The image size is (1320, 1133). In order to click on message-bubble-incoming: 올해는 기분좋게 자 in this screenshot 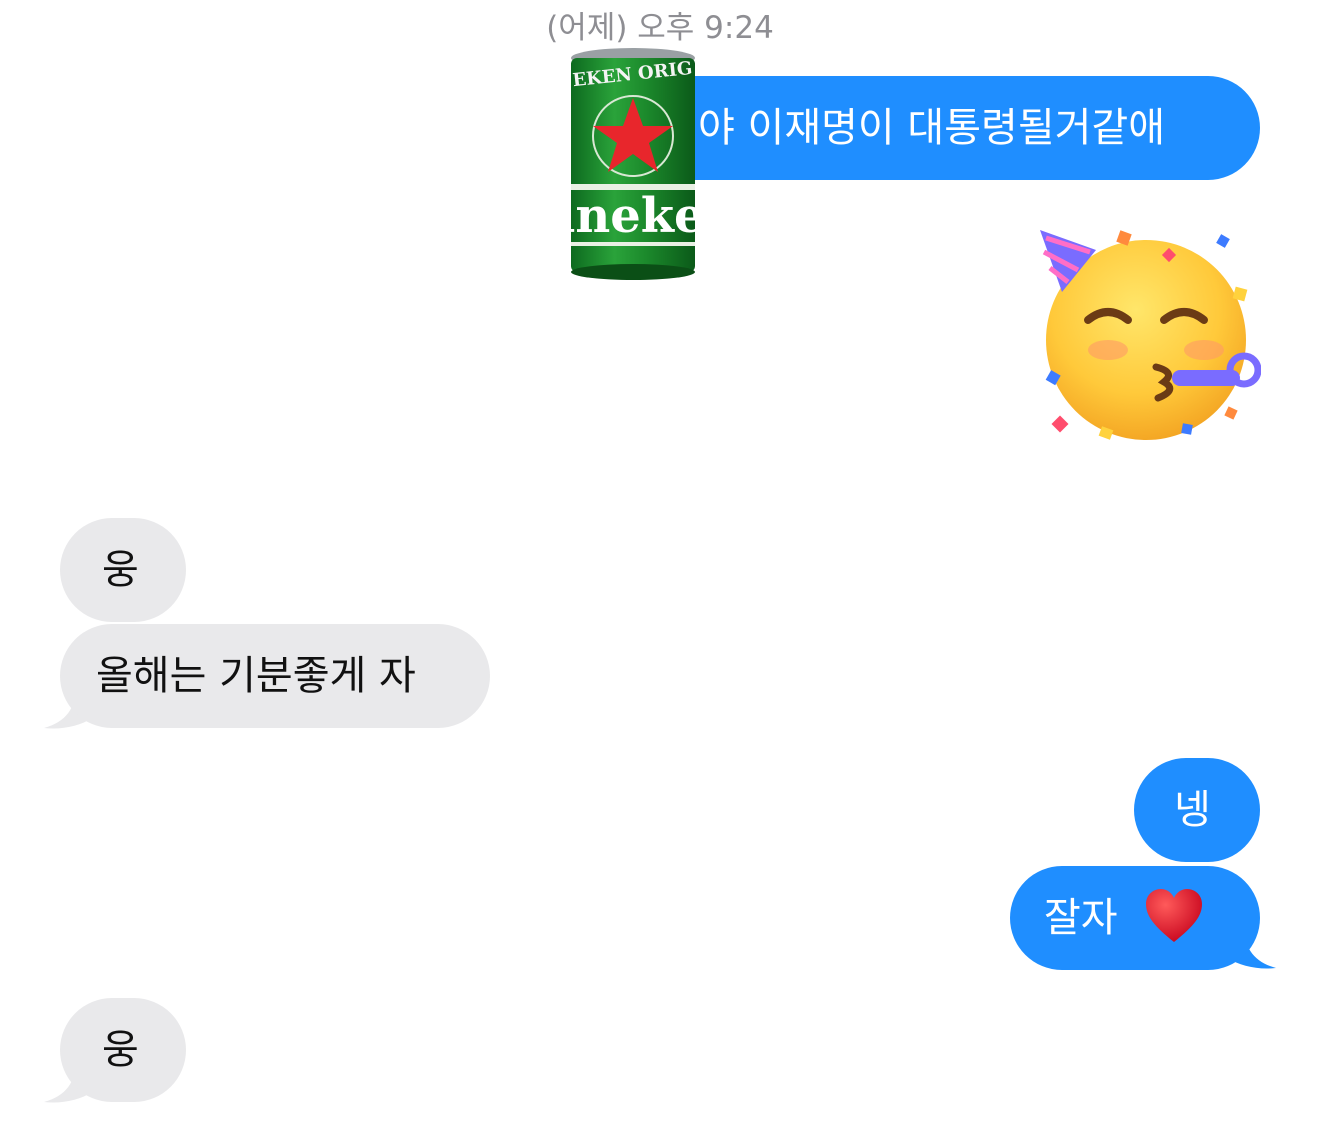, I will do `click(275, 676)`.